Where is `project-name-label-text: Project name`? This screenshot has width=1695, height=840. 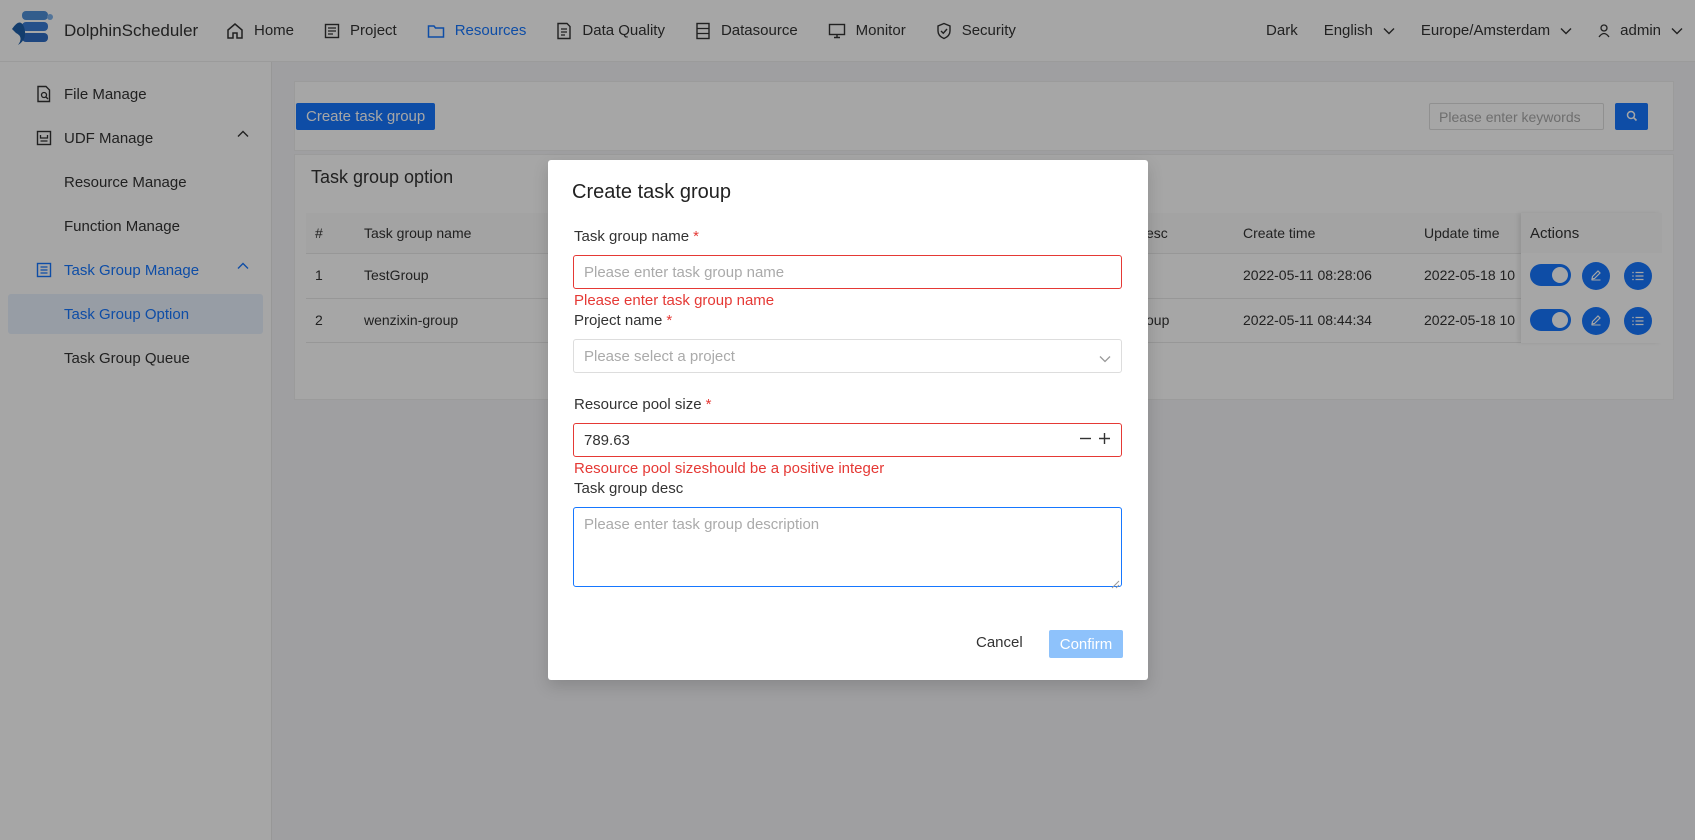 project-name-label-text: Project name is located at coordinates (618, 320).